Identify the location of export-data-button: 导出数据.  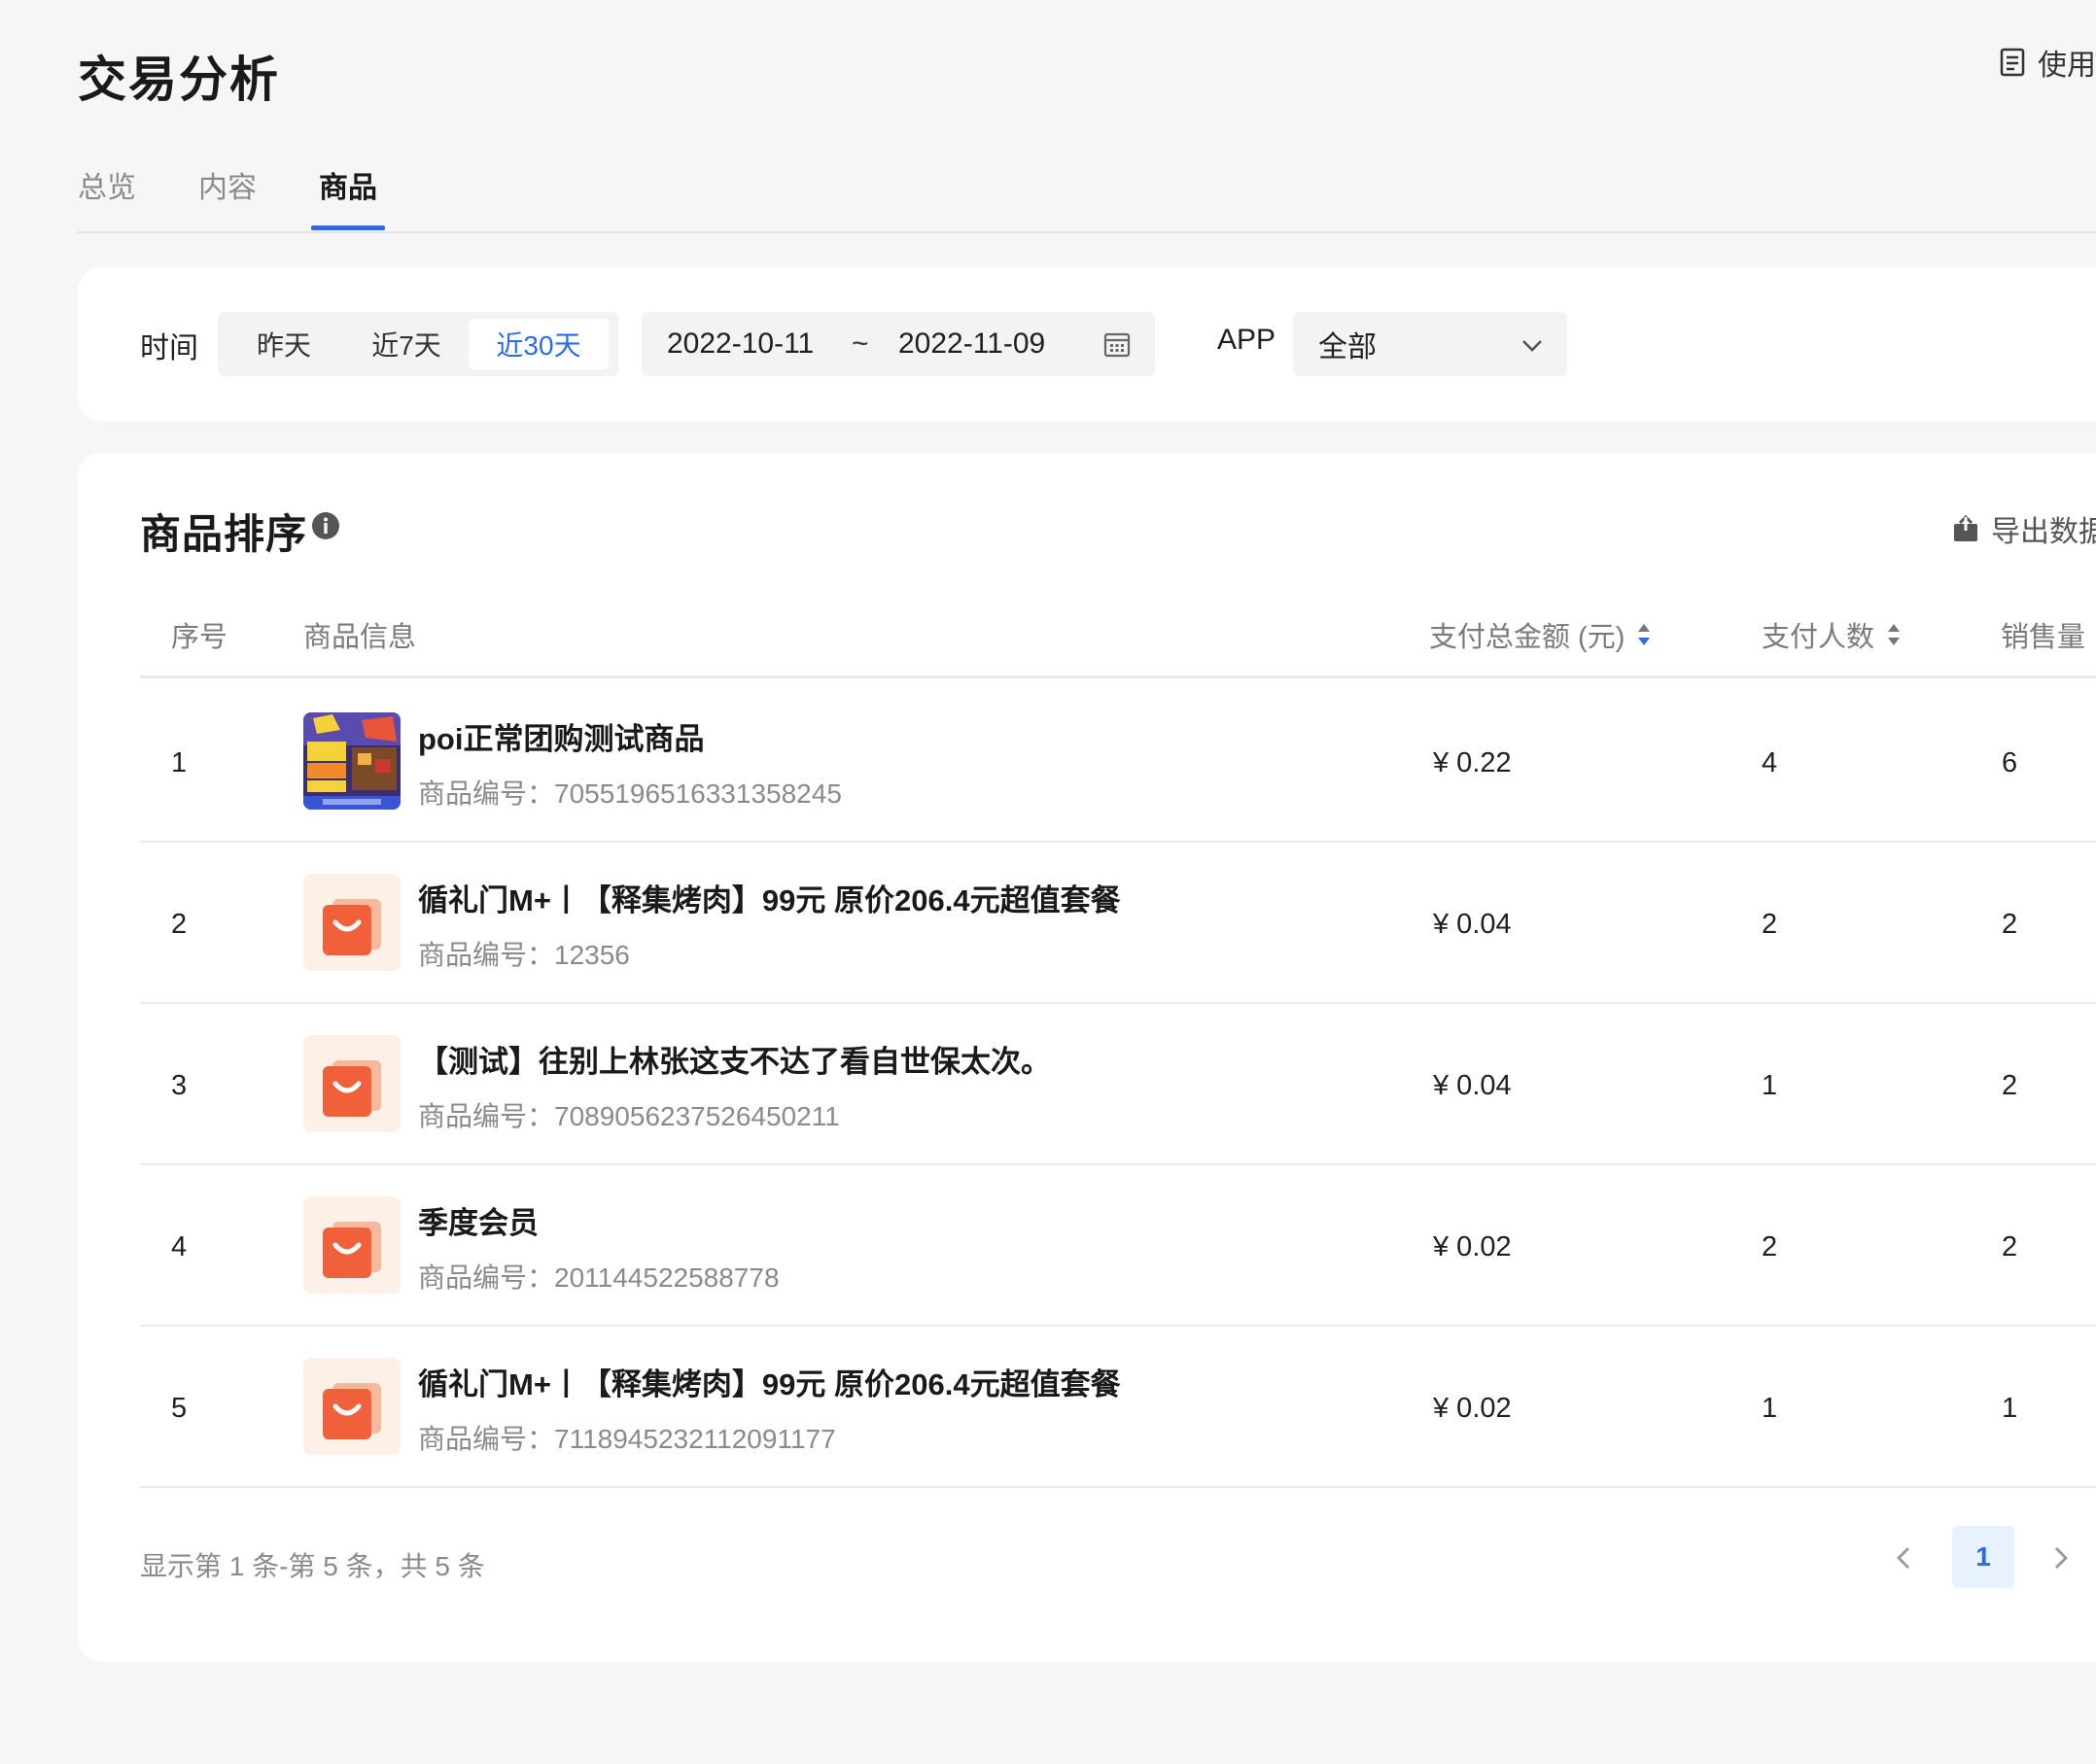
(2024, 528).